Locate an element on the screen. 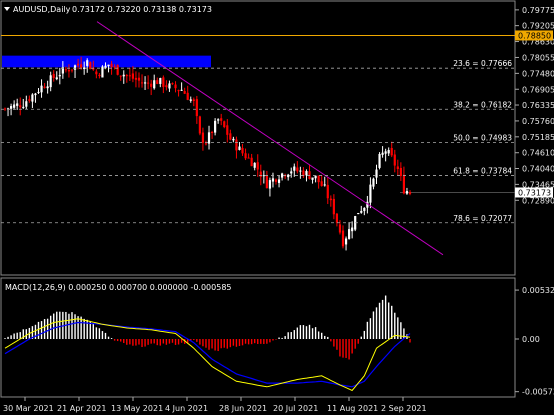 Image resolution: width=554 pixels, height=415 pixels. macd-tick-label: 0.00532 is located at coordinates (538, 290).